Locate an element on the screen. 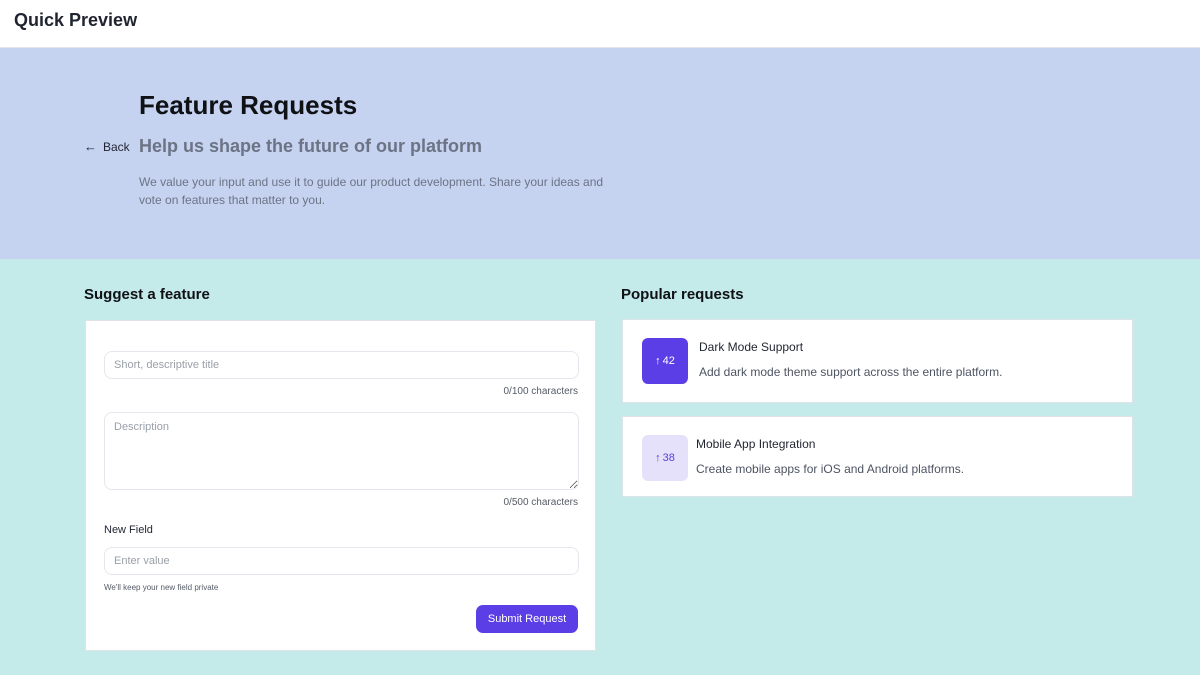  app-title: Quick Preview is located at coordinates (76, 20).